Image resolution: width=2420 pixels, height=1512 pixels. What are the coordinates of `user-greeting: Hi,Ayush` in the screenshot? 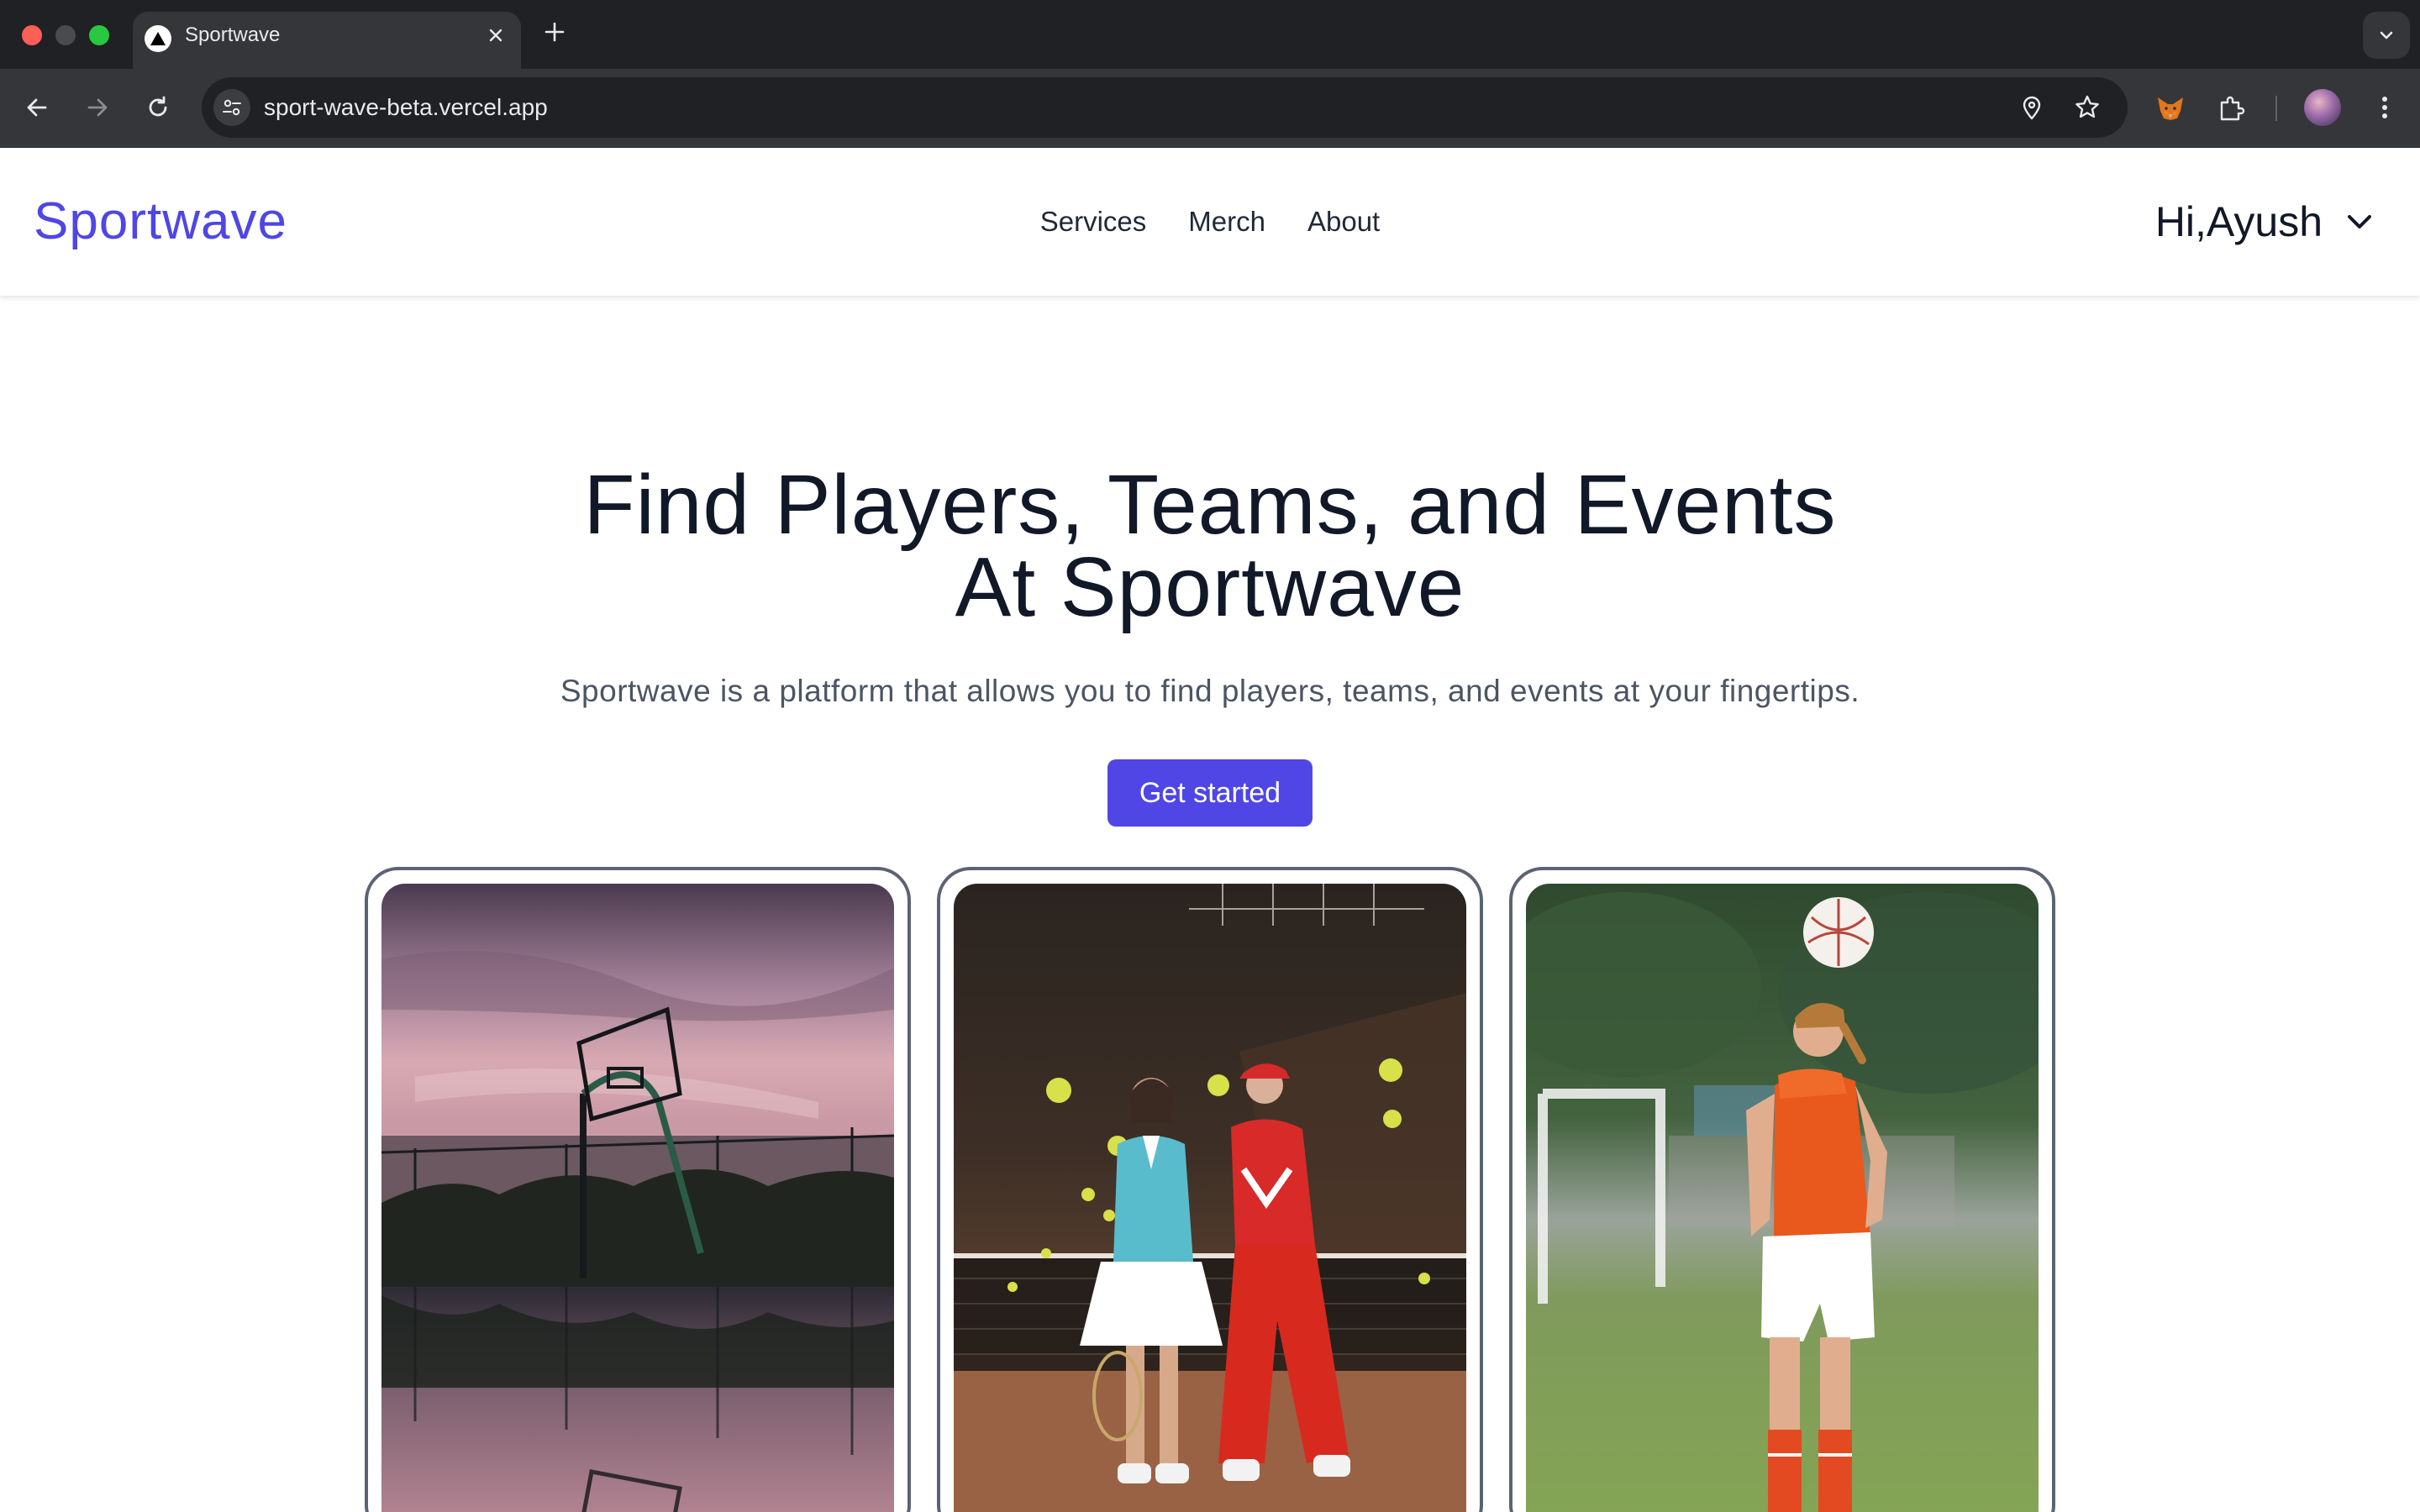 It's located at (2238, 221).